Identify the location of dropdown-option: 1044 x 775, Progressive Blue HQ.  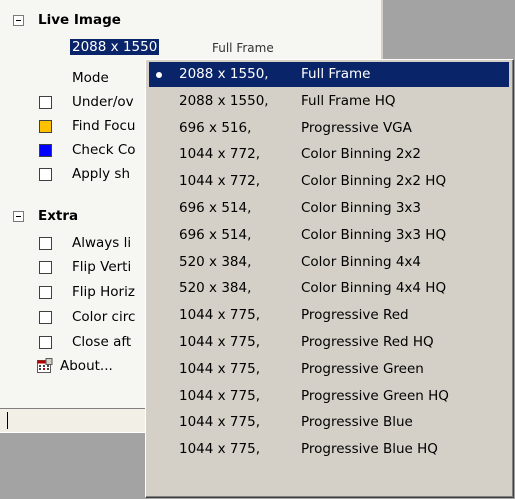
(329, 449).